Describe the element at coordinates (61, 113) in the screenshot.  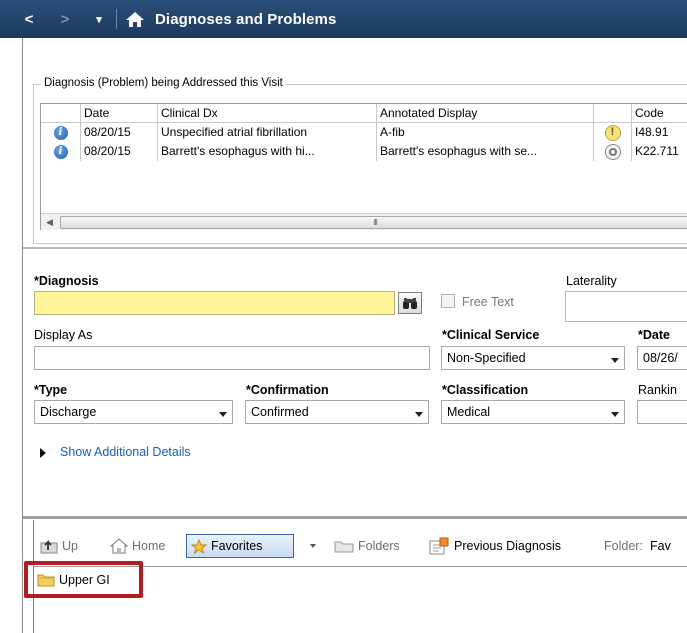
I see `column-header-icon` at that location.